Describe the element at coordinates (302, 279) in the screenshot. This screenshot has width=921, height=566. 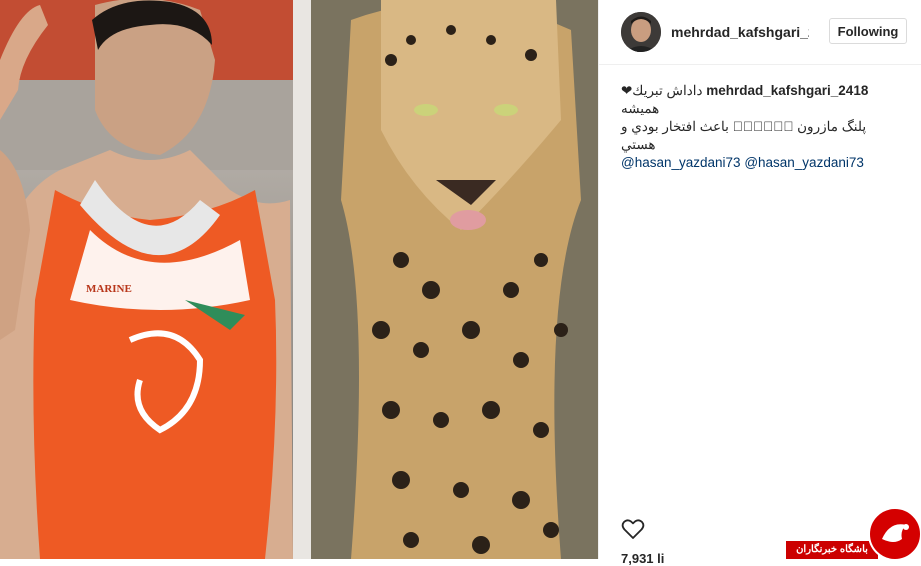
I see `image-divider` at that location.